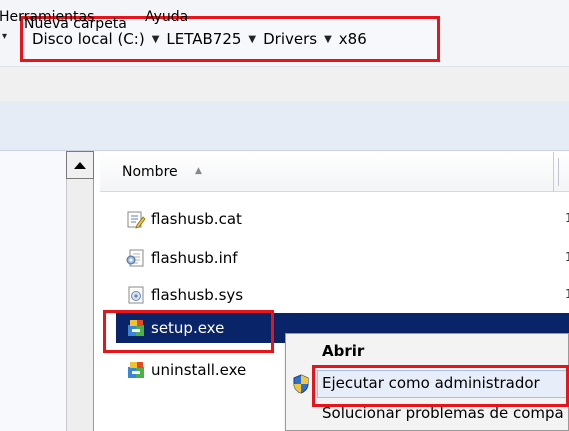  What do you see at coordinates (194, 258) in the screenshot?
I see `file-name: flashusb.inf` at bounding box center [194, 258].